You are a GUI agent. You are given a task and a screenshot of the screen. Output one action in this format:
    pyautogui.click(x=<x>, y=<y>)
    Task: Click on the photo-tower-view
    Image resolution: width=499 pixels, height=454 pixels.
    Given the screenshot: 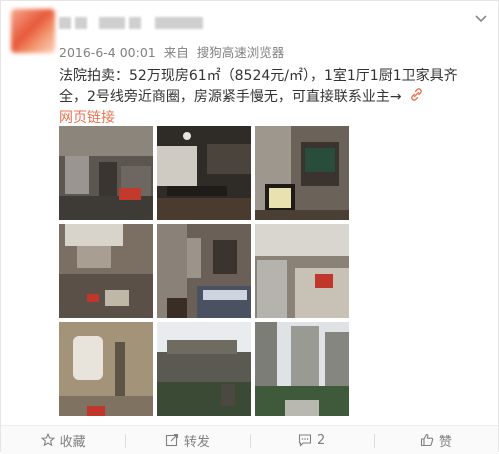 What is the action you would take?
    pyautogui.click(x=302, y=369)
    